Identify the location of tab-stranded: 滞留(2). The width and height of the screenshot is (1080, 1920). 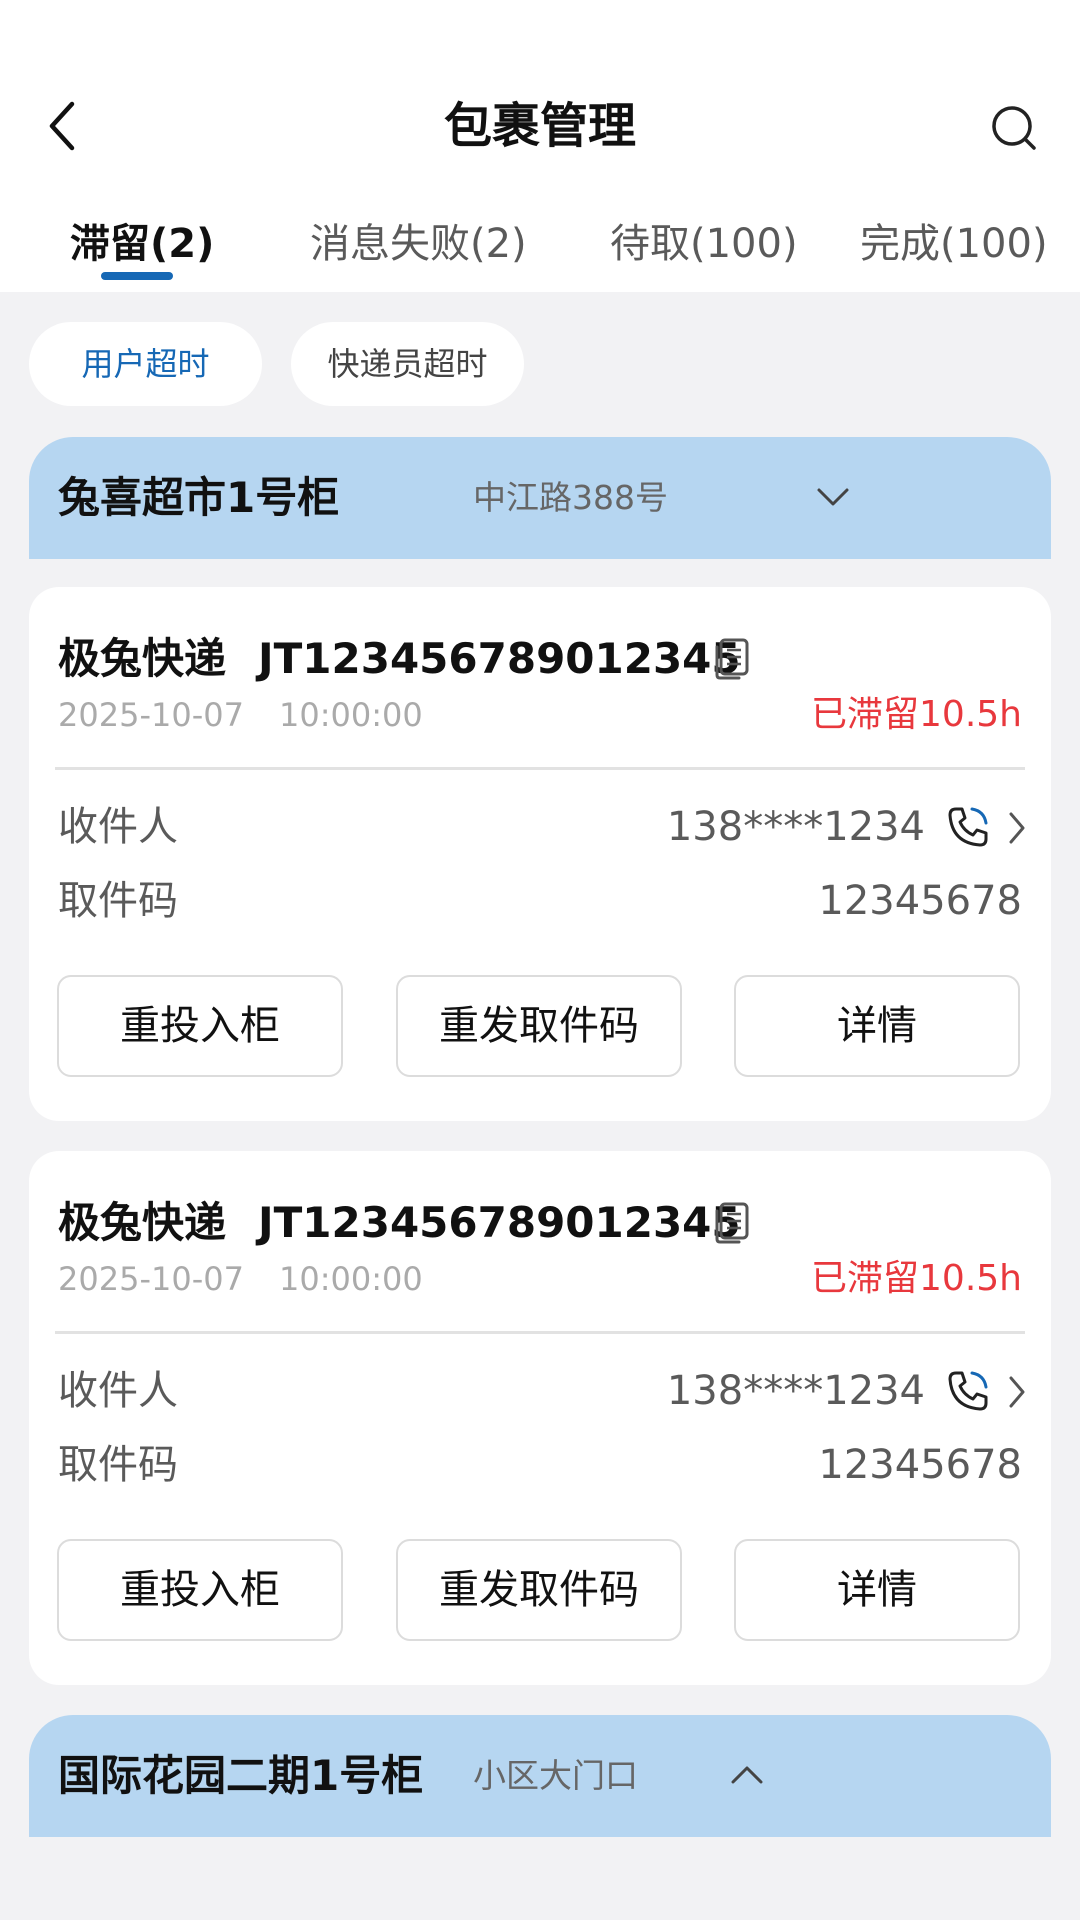
(142, 244).